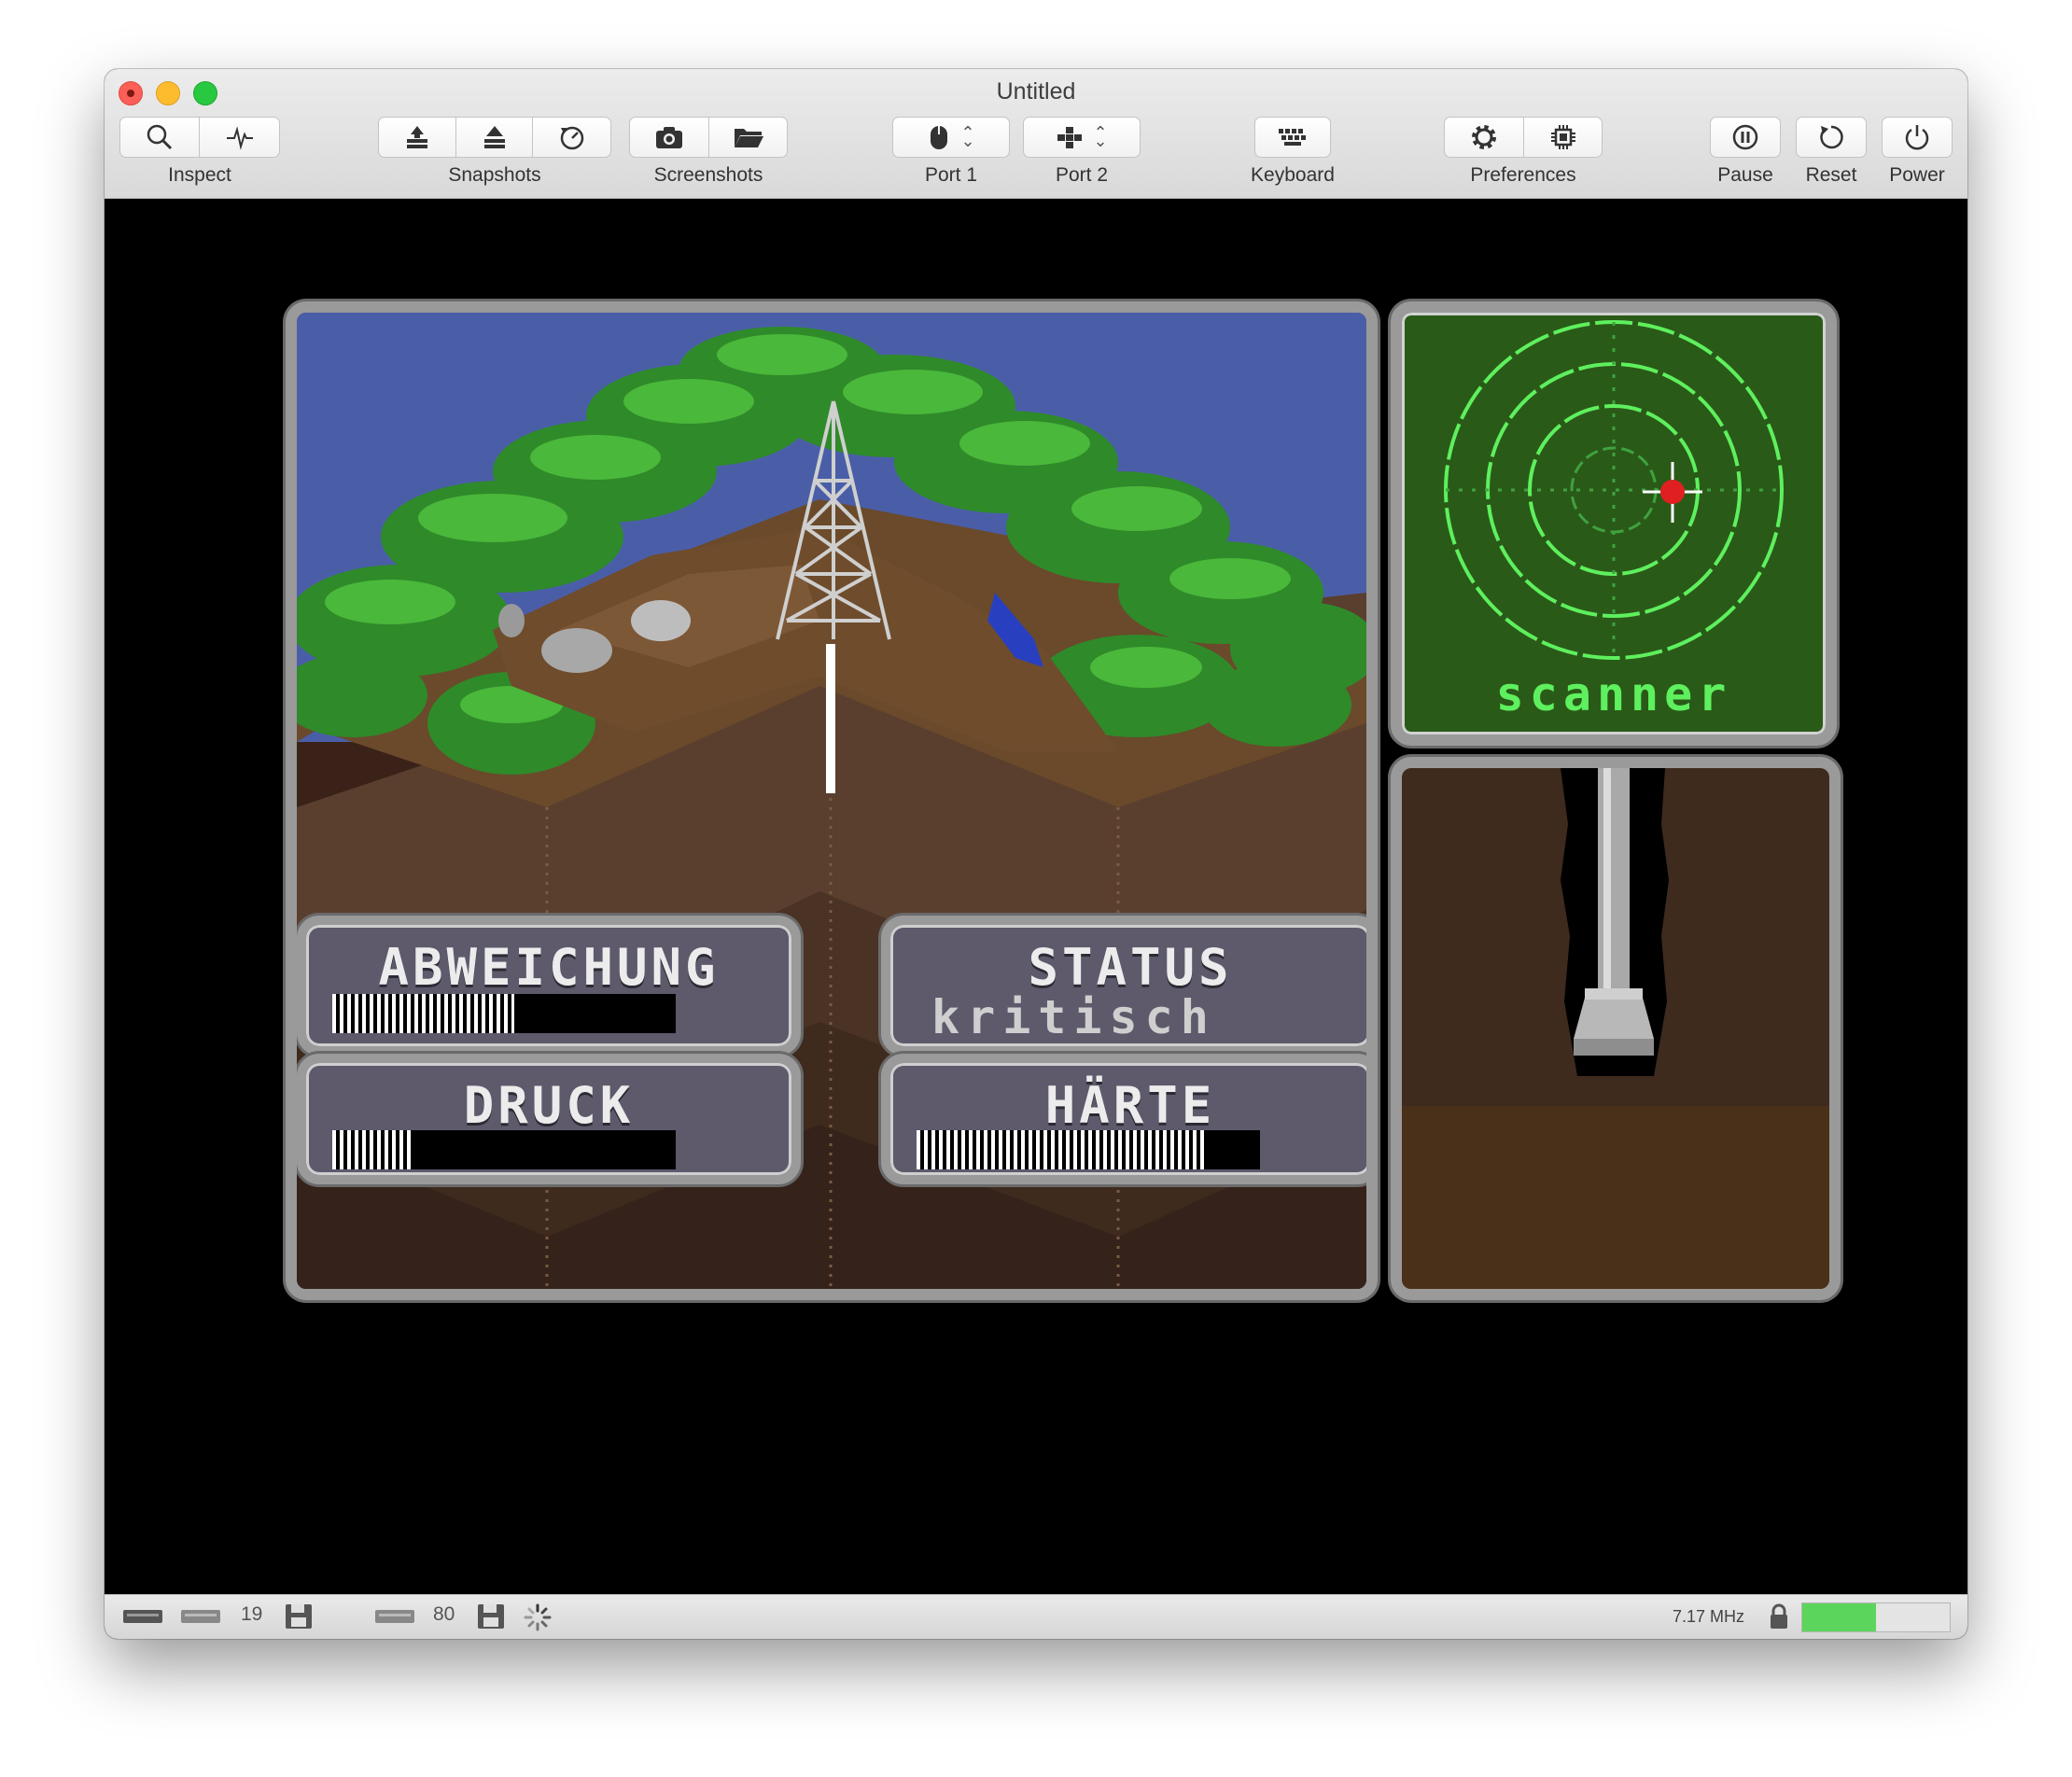 The height and width of the screenshot is (1777, 2072). I want to click on screenshots-label: Screenshots, so click(708, 175).